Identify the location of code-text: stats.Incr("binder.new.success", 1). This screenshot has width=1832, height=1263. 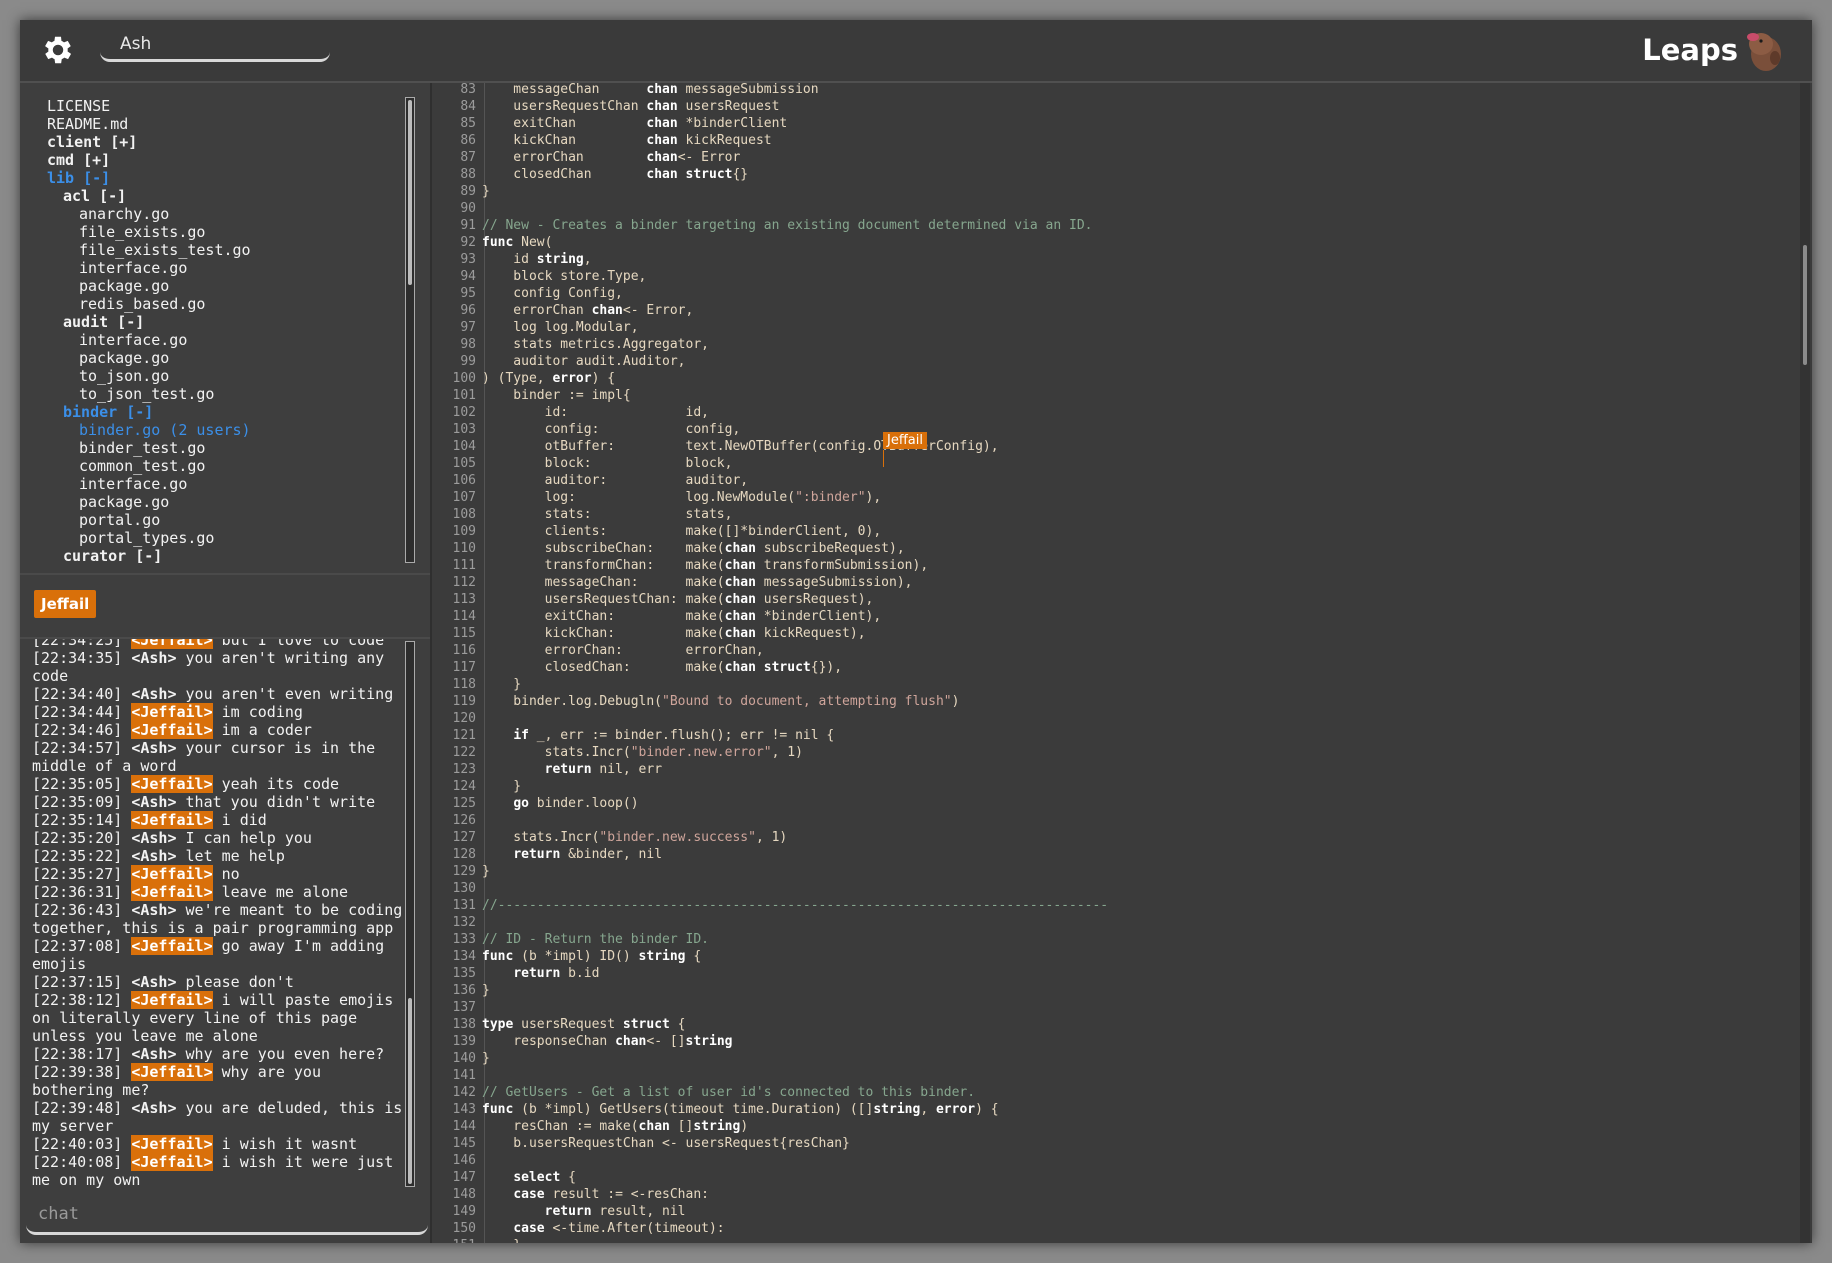
(634, 837).